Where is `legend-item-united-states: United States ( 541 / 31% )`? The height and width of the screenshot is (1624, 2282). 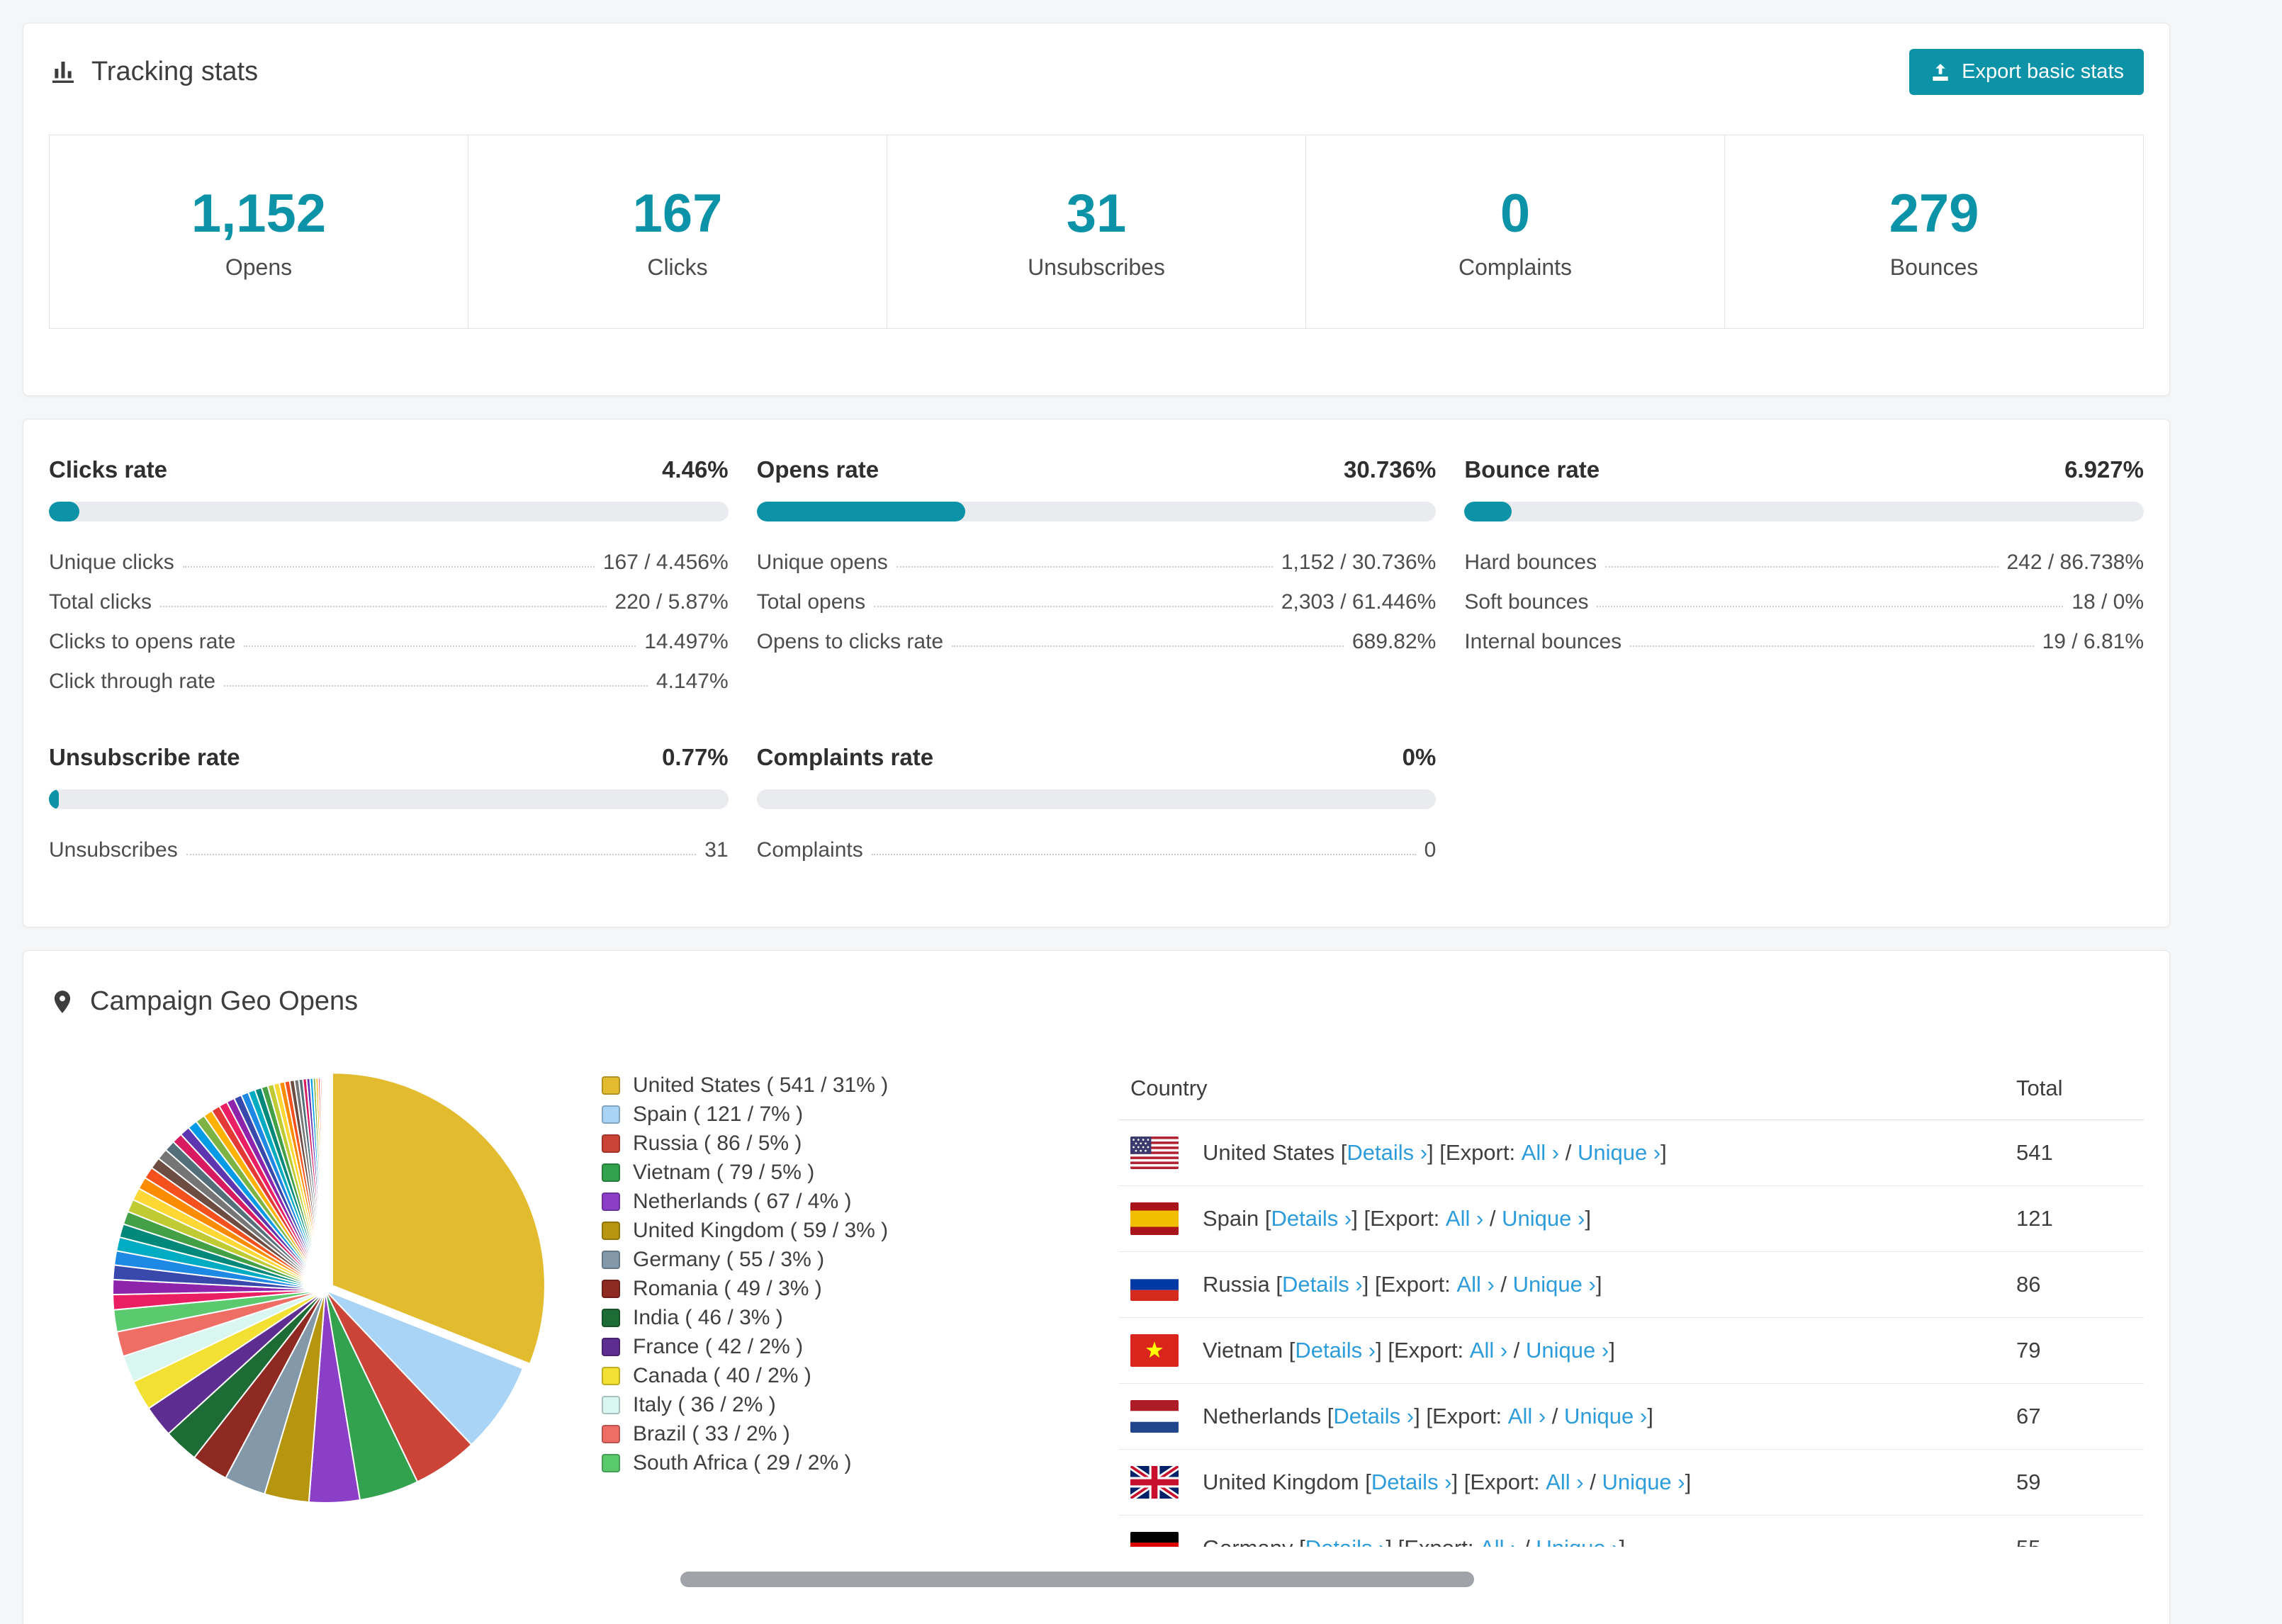
legend-item-united-states: United States ( 541 / 31% ) is located at coordinates (861, 1085).